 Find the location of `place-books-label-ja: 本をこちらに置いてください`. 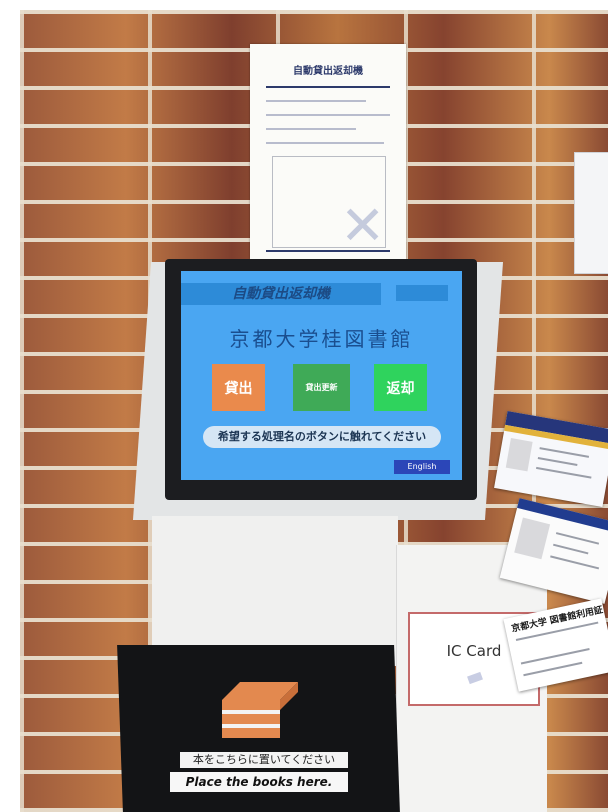

place-books-label-ja: 本をこちらに置いてください is located at coordinates (264, 760).